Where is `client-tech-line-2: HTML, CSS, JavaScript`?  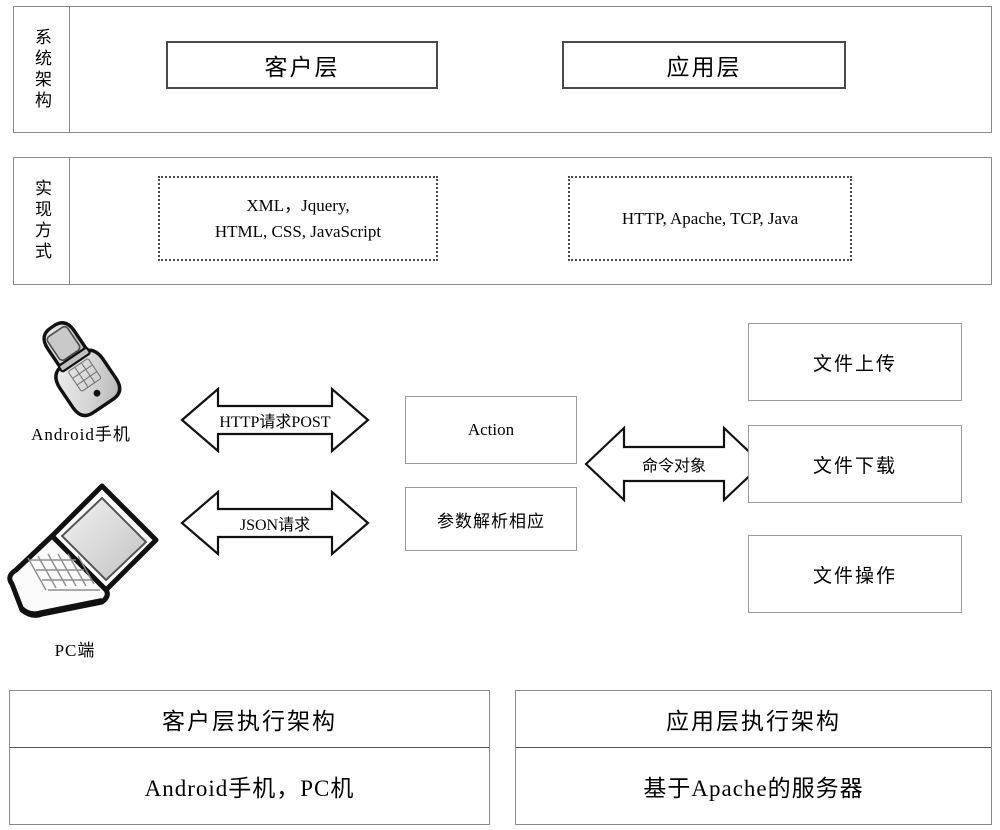
client-tech-line-2: HTML, CSS, JavaScript is located at coordinates (298, 231).